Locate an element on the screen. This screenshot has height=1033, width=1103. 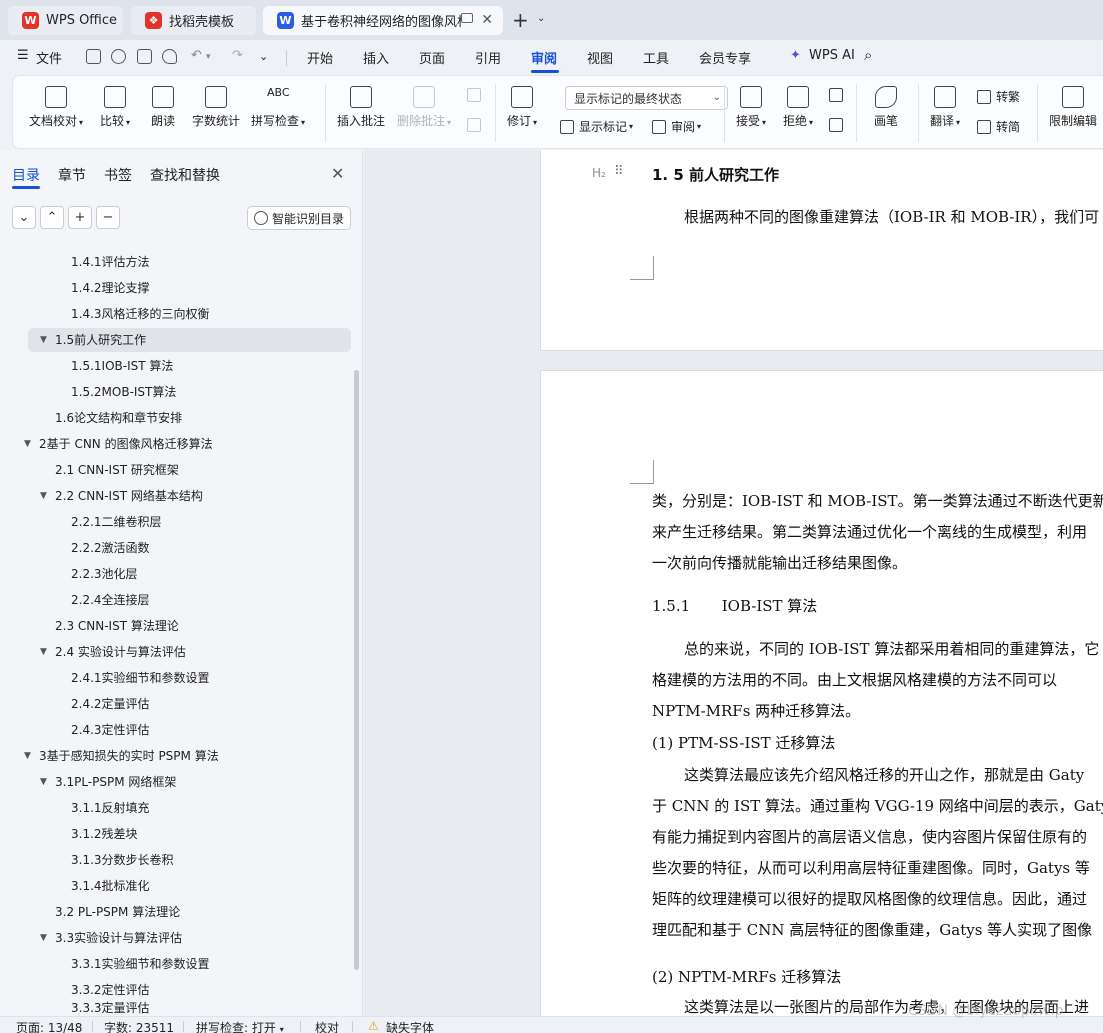
monitor-icon is located at coordinates (467, 18).